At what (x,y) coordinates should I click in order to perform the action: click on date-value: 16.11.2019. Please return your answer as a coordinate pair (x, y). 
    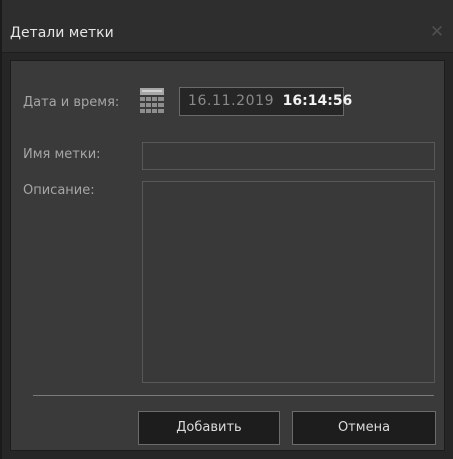
    Looking at the image, I should click on (231, 101).